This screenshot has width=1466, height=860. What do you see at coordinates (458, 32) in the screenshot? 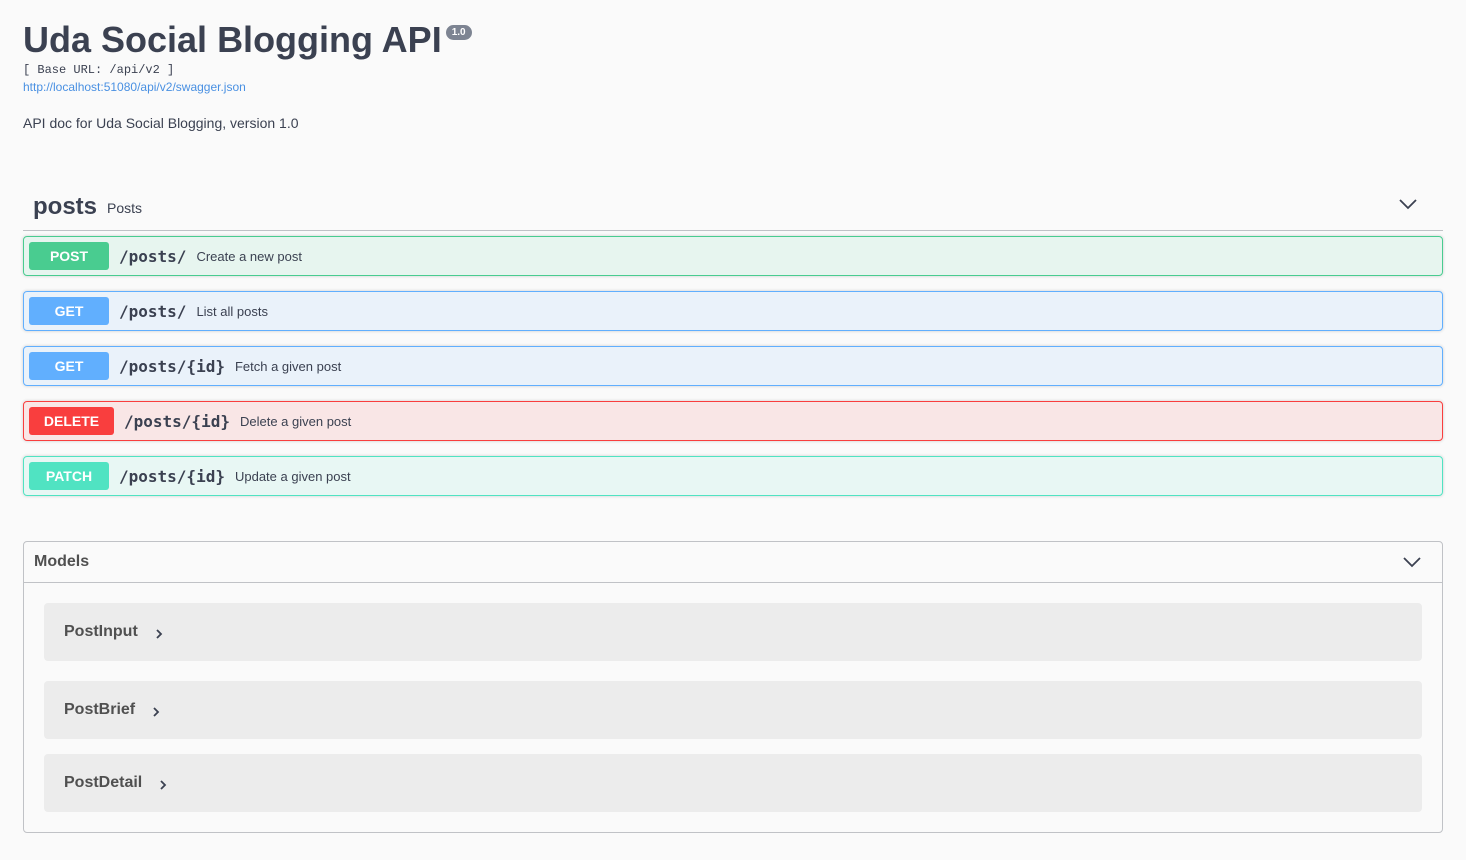
I see `version-badge: 1.0` at bounding box center [458, 32].